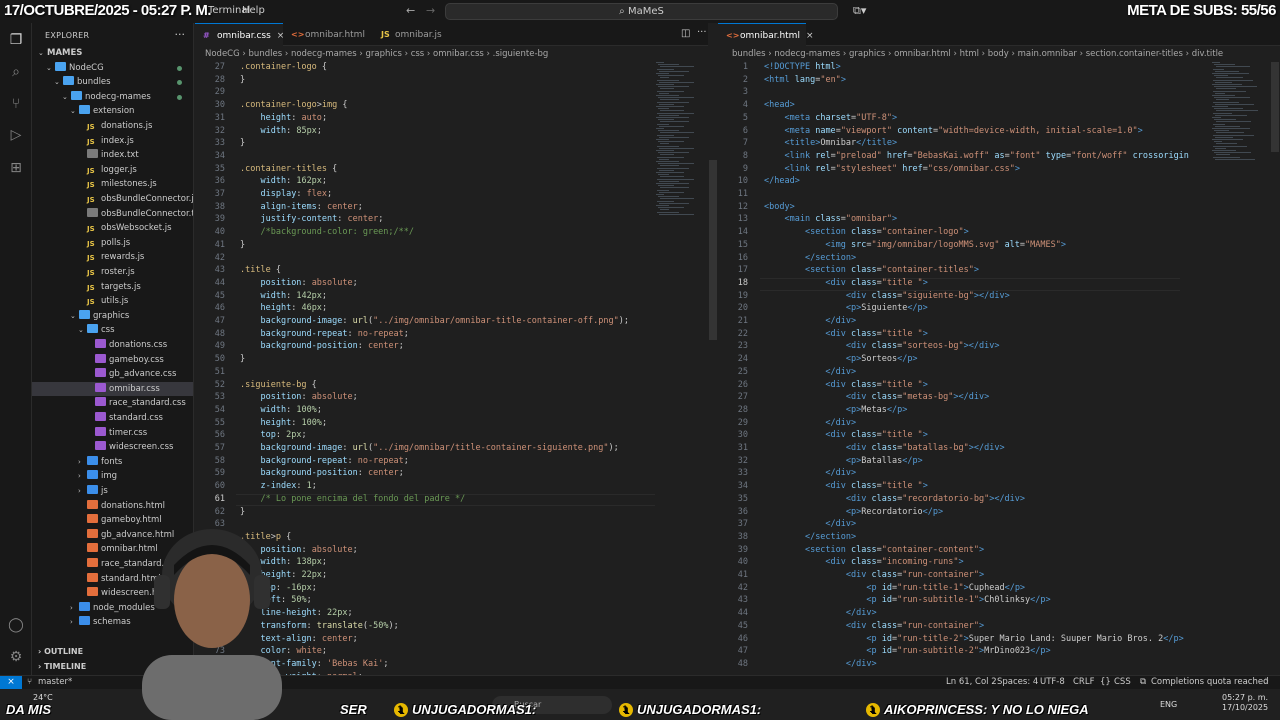  Describe the element at coordinates (1207, 54) in the screenshot. I see `breadcrumb-item: div.title` at that location.